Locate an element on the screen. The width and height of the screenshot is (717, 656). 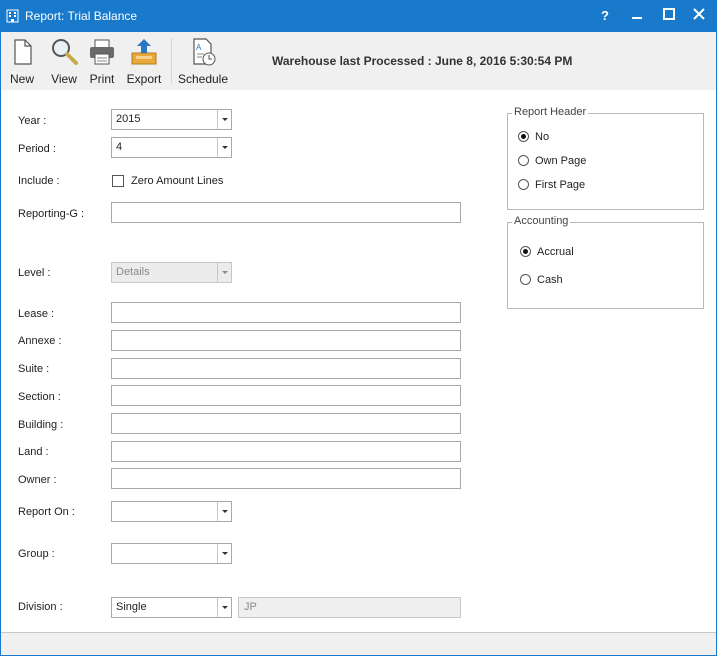
minimize-icon is located at coordinates (637, 18).